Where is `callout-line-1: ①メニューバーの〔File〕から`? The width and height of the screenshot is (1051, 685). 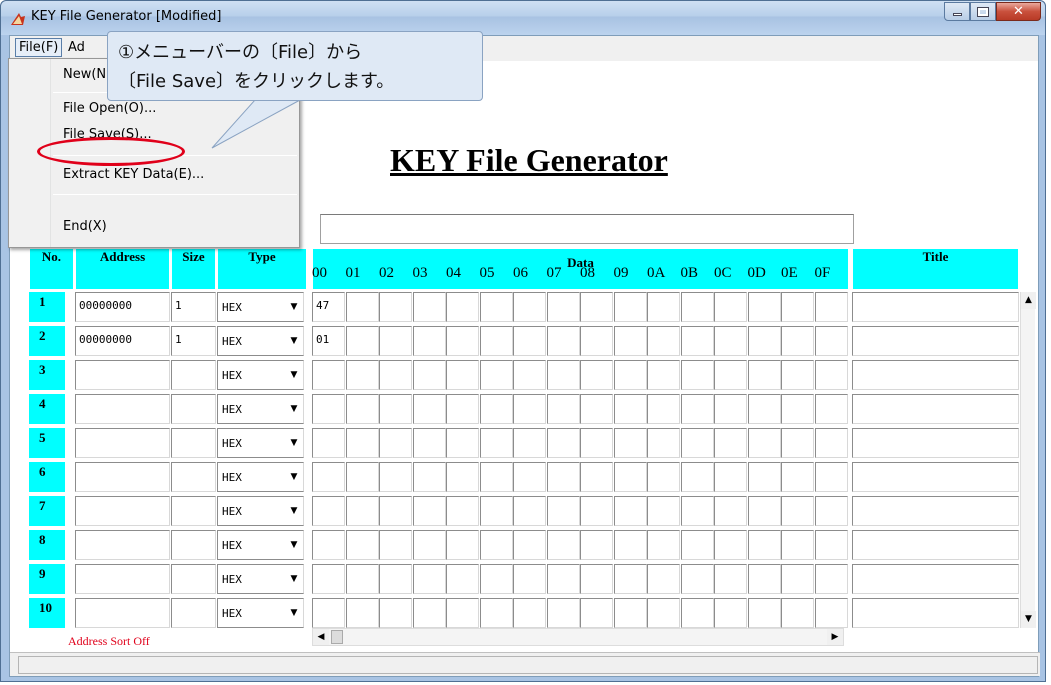
callout-line-1: ①メニューバーの〔File〕から is located at coordinates (240, 52).